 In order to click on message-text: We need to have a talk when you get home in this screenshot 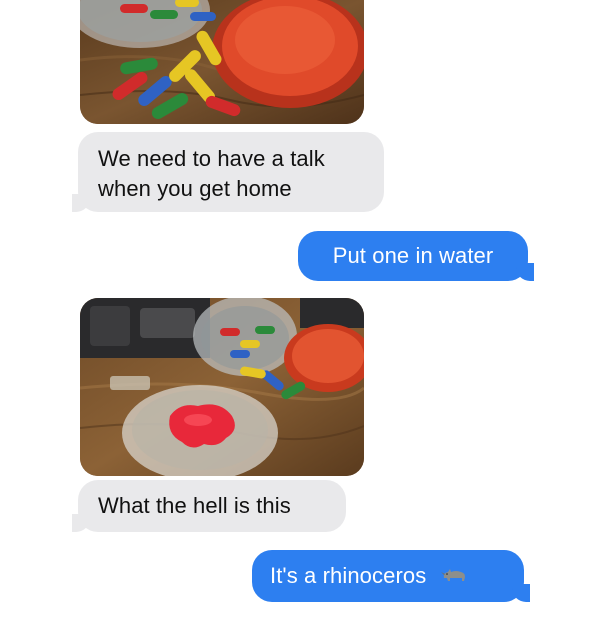, I will do `click(211, 173)`.